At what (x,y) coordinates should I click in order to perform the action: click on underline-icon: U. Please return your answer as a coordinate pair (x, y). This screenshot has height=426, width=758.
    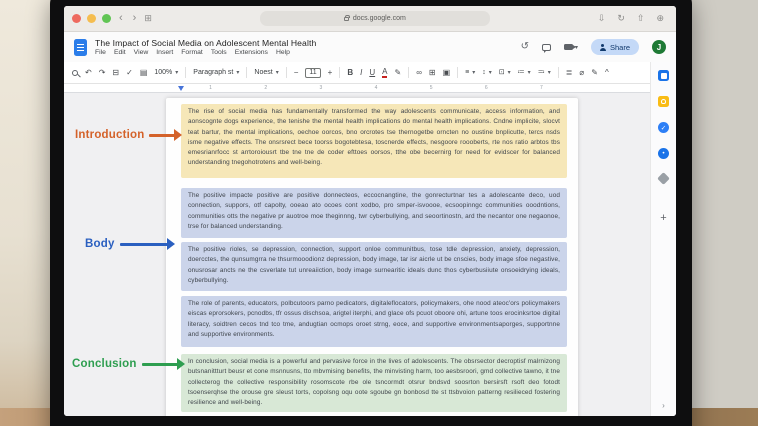
    Looking at the image, I should click on (372, 72).